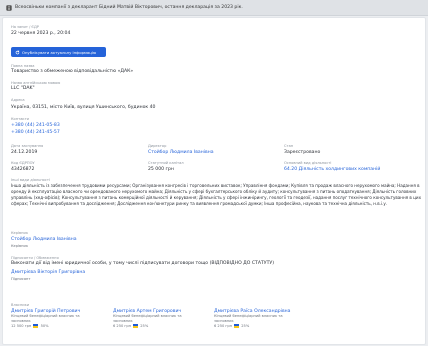 Image resolution: width=428 pixels, height=346 pixels. Describe the element at coordinates (23, 169) in the screenshot. I see `edrpou-value: 43426872` at that location.